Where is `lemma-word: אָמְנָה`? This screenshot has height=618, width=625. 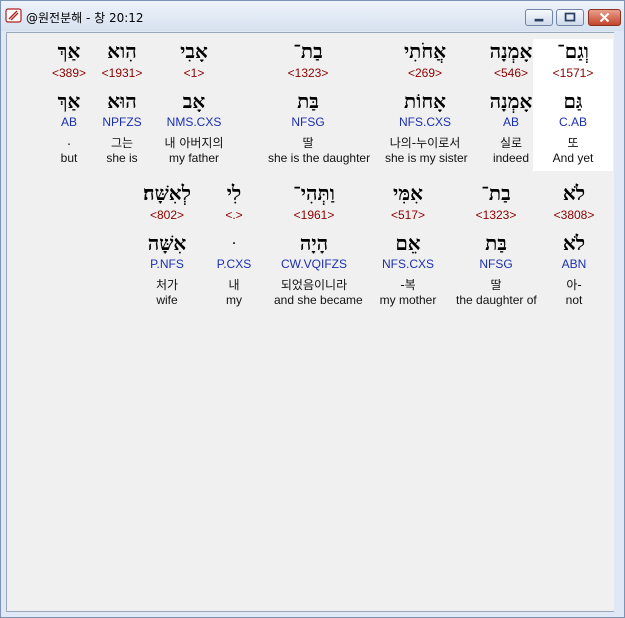 lemma-word: אָמְנָה is located at coordinates (511, 101).